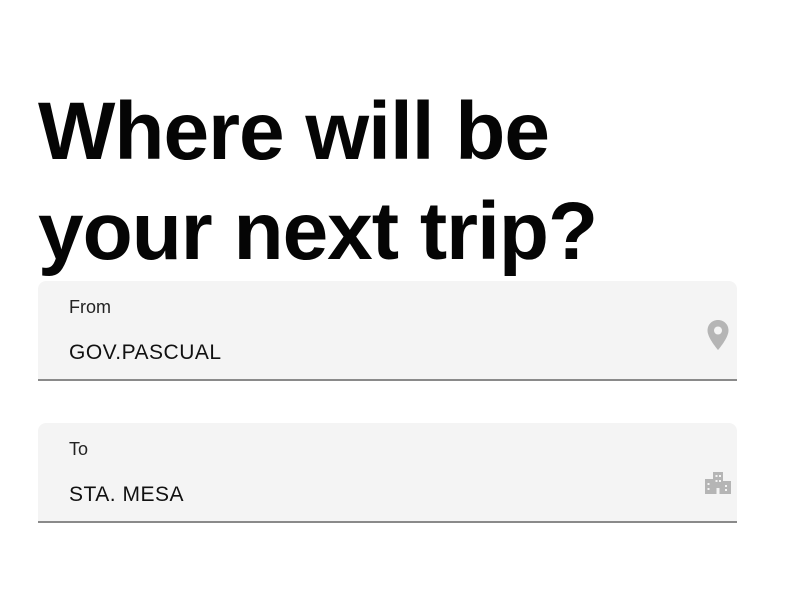  Describe the element at coordinates (90, 307) in the screenshot. I see `from-field-label: From` at that location.